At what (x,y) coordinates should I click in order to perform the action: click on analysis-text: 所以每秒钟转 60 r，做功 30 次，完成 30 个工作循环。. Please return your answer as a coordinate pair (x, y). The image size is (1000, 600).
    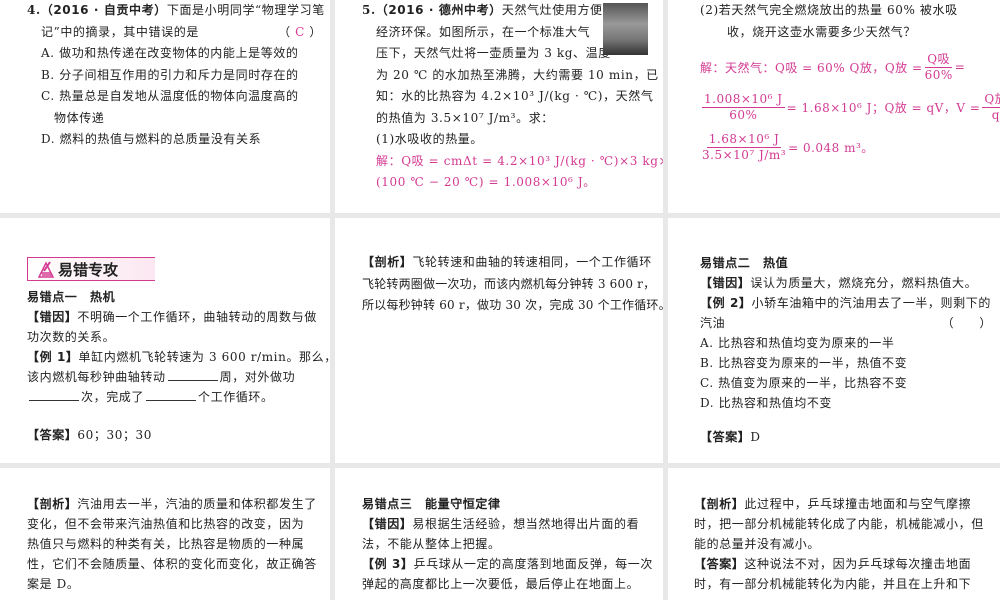
    Looking at the image, I should click on (512, 305).